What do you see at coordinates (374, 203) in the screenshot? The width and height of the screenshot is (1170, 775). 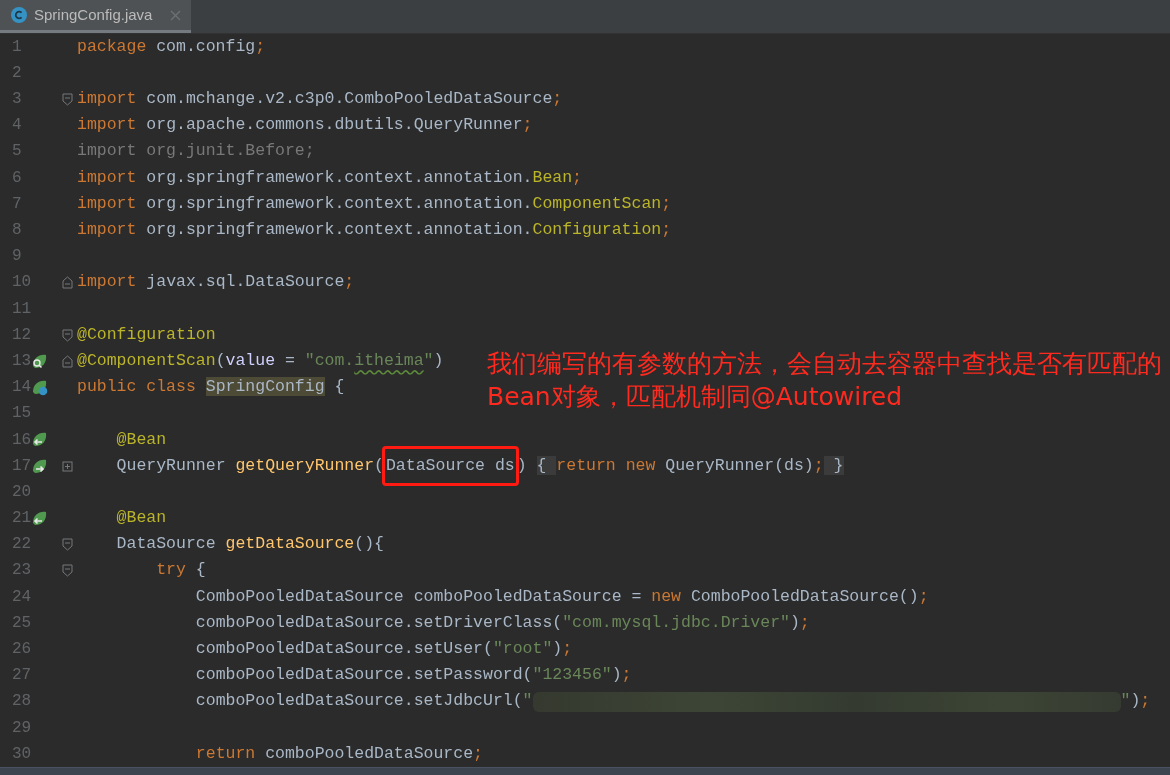 I see `code-line: import org.springframework.context.annotation.ComponentScan;` at bounding box center [374, 203].